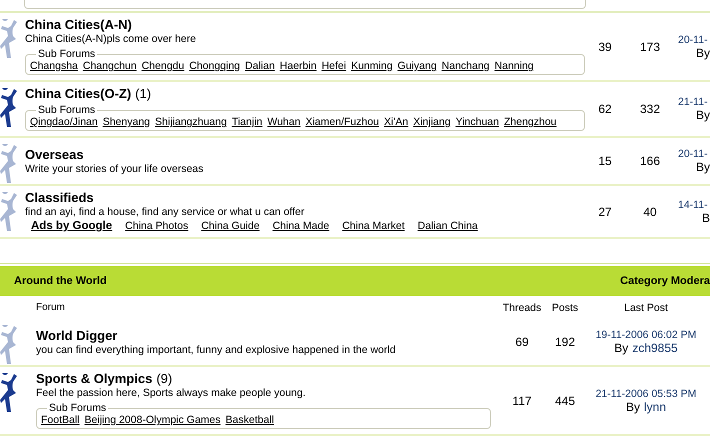 The height and width of the screenshot is (448, 710). Describe the element at coordinates (646, 394) in the screenshot. I see `last-post-date: 21-11-2006 05:53 PM` at that location.